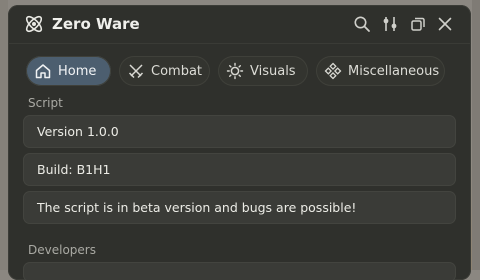 The image size is (480, 280). I want to click on card-text: Build: B1H1, so click(74, 169).